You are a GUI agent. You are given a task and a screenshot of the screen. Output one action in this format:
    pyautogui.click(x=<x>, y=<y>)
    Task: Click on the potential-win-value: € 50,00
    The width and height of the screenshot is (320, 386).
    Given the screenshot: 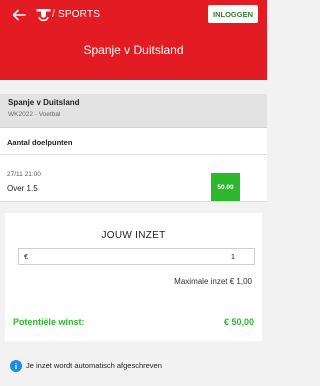 What is the action you would take?
    pyautogui.click(x=238, y=322)
    